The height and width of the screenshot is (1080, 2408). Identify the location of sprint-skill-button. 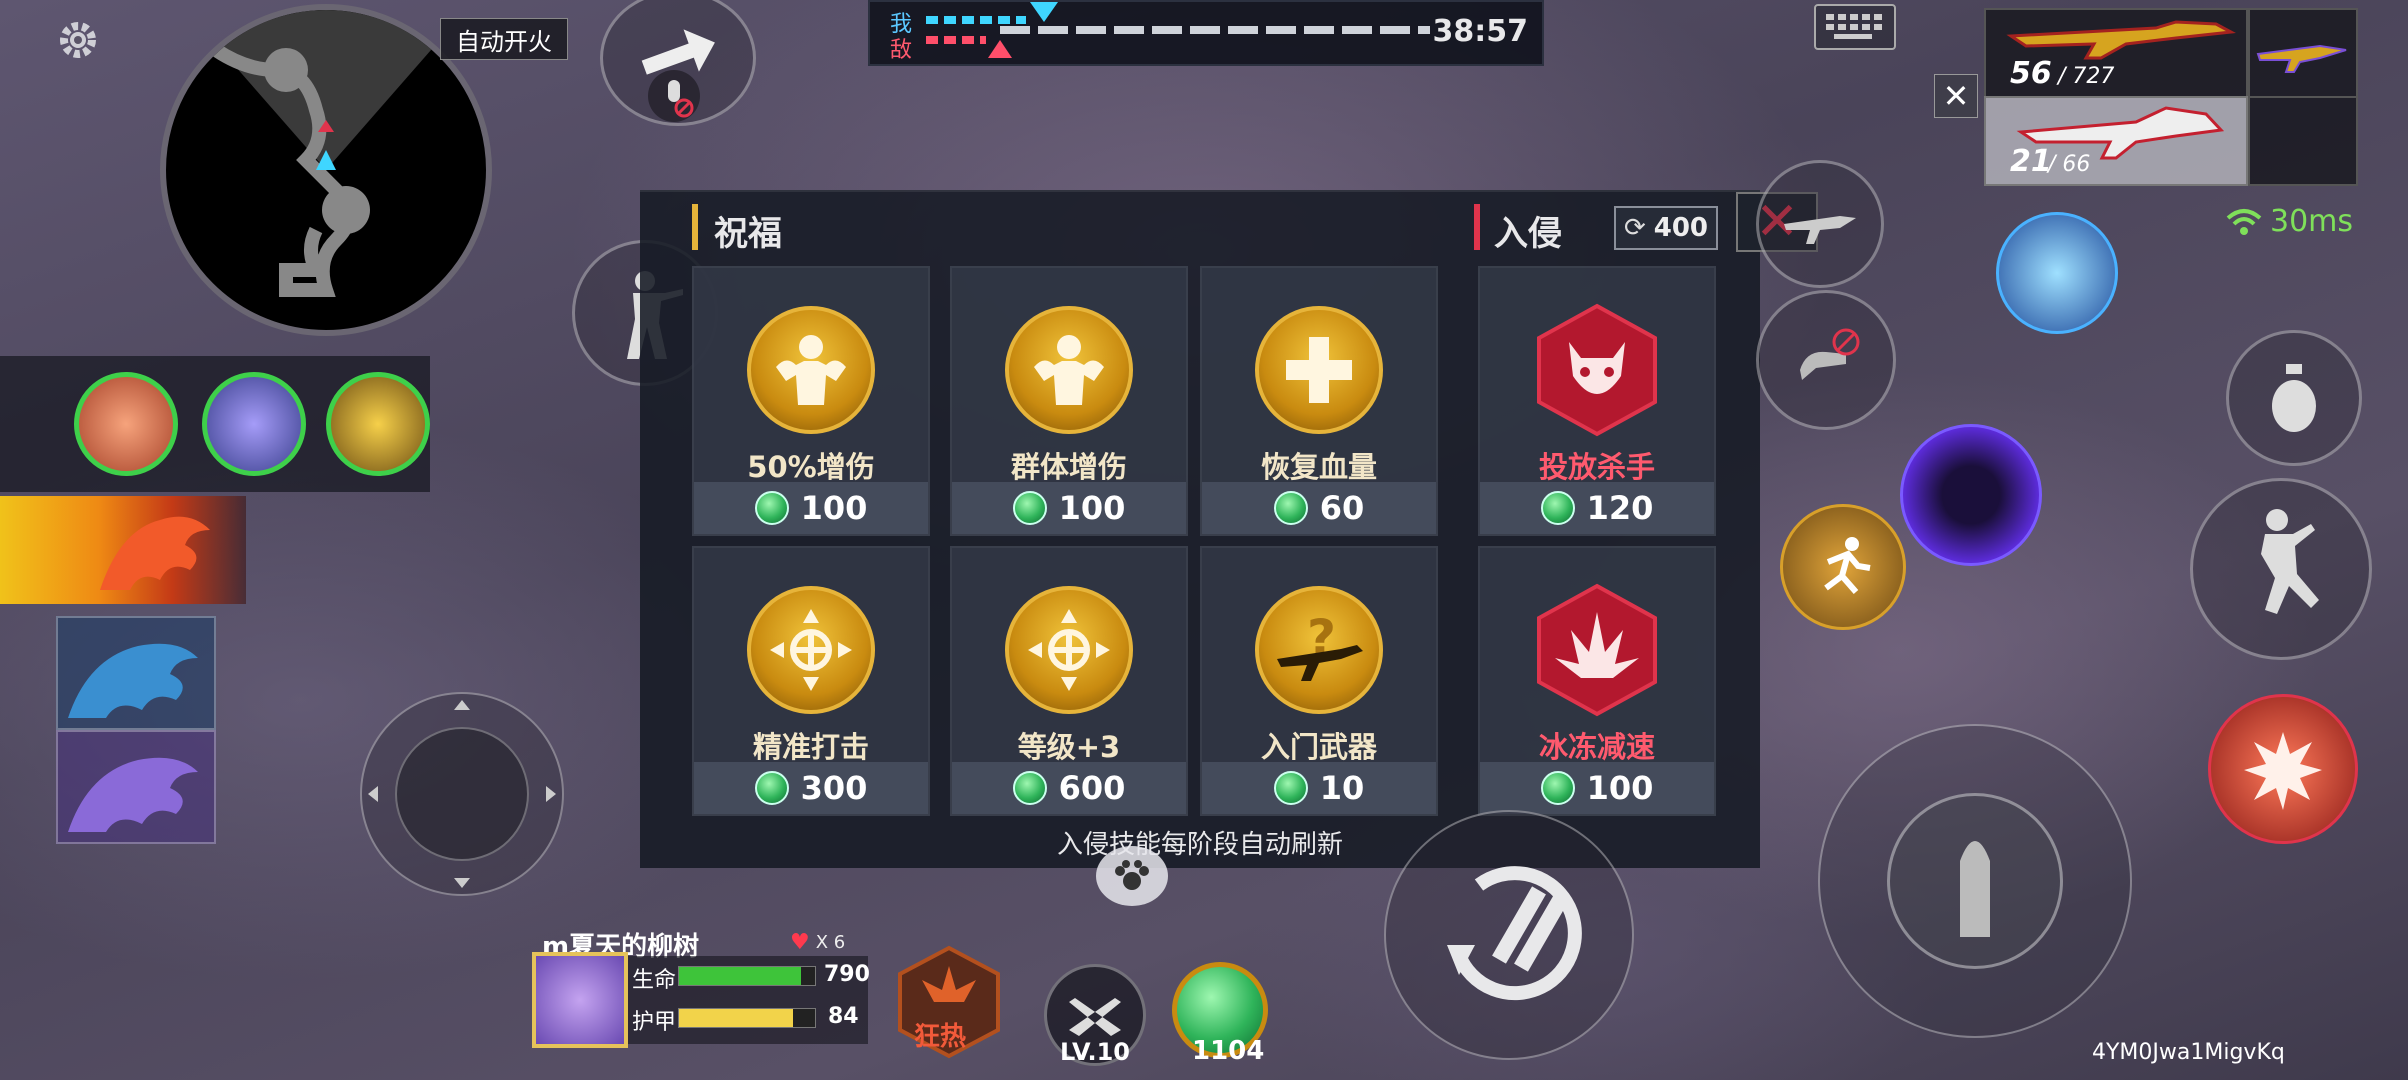
(1843, 567).